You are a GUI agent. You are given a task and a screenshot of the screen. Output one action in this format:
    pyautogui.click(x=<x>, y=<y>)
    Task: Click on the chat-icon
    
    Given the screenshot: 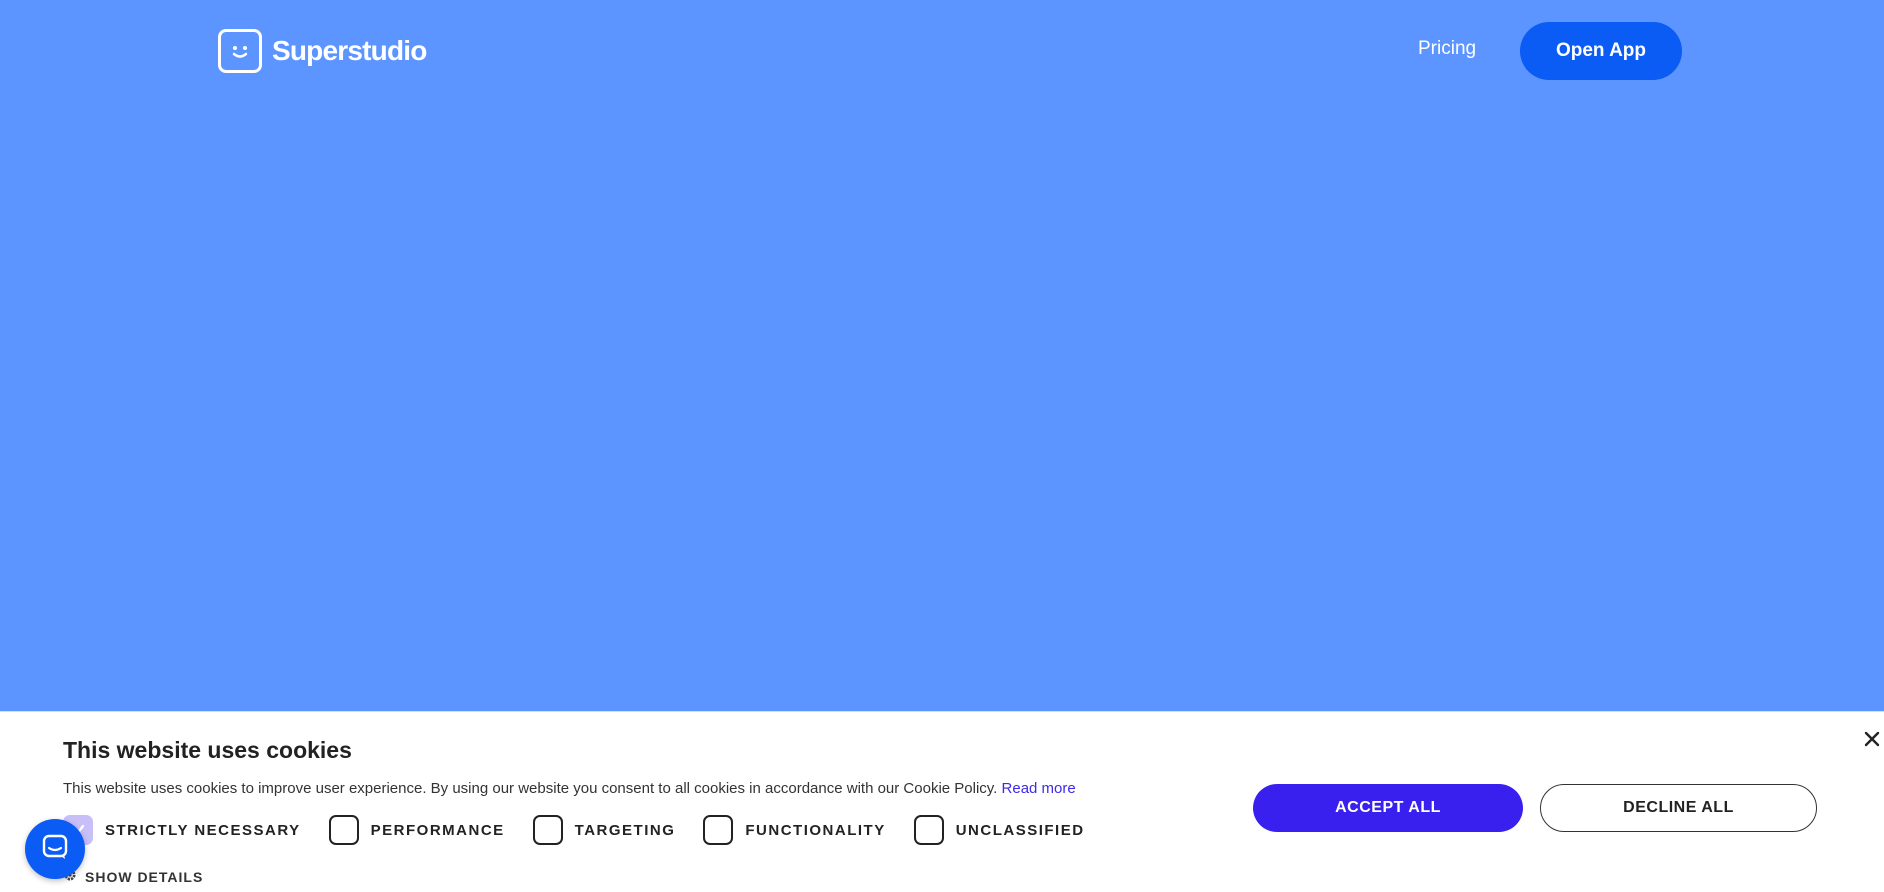 What is the action you would take?
    pyautogui.click(x=55, y=849)
    